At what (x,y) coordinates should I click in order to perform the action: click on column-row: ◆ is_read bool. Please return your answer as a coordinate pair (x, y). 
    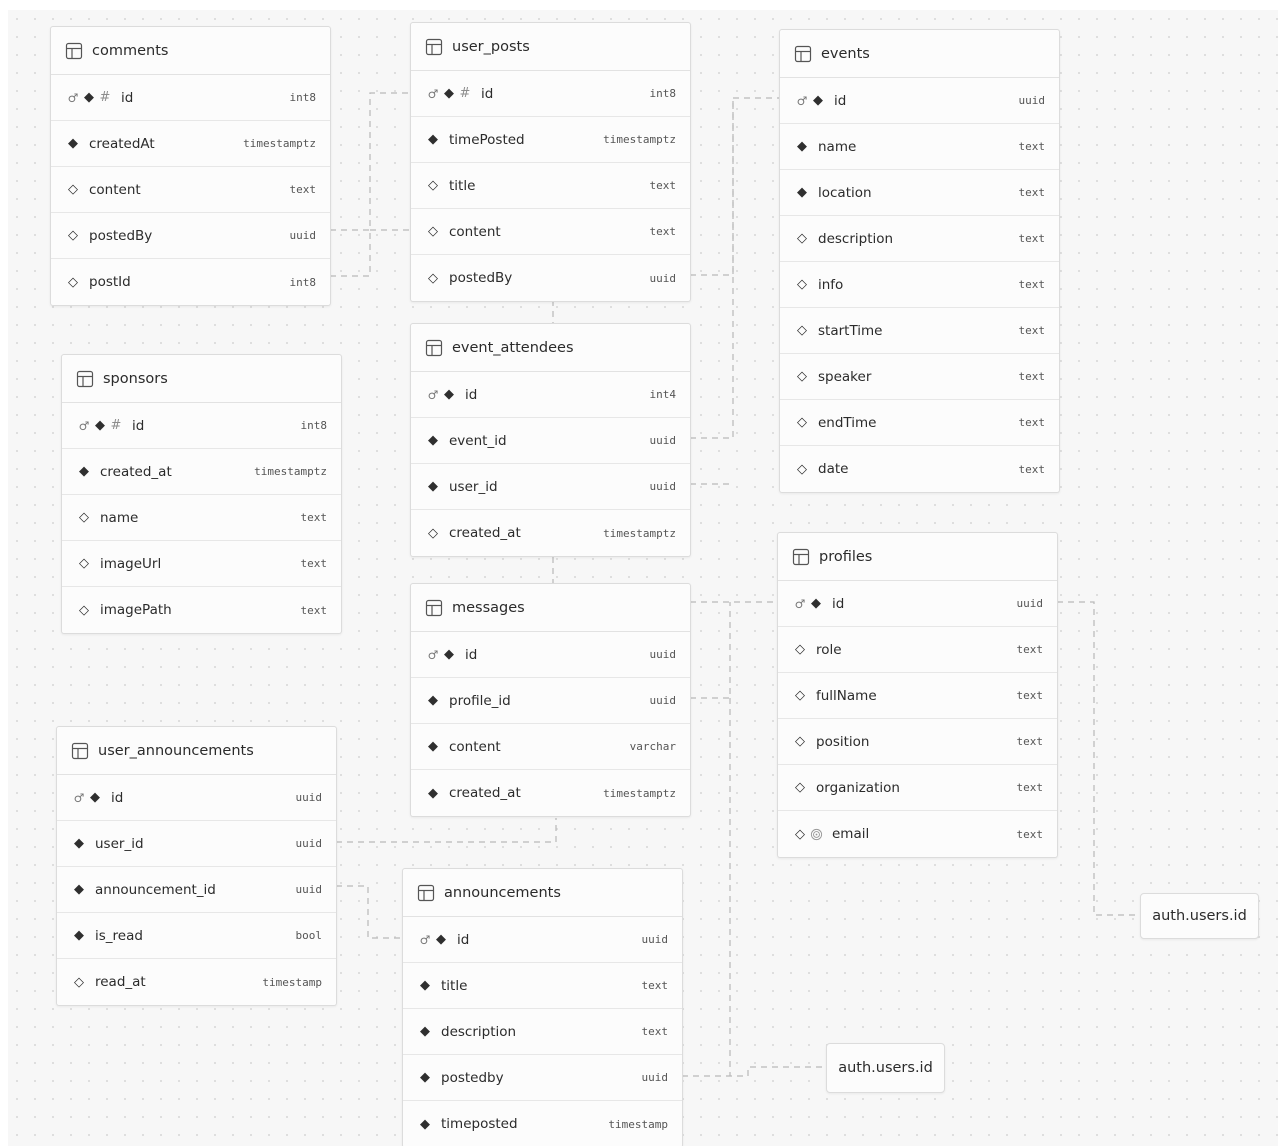
    Looking at the image, I should click on (196, 936).